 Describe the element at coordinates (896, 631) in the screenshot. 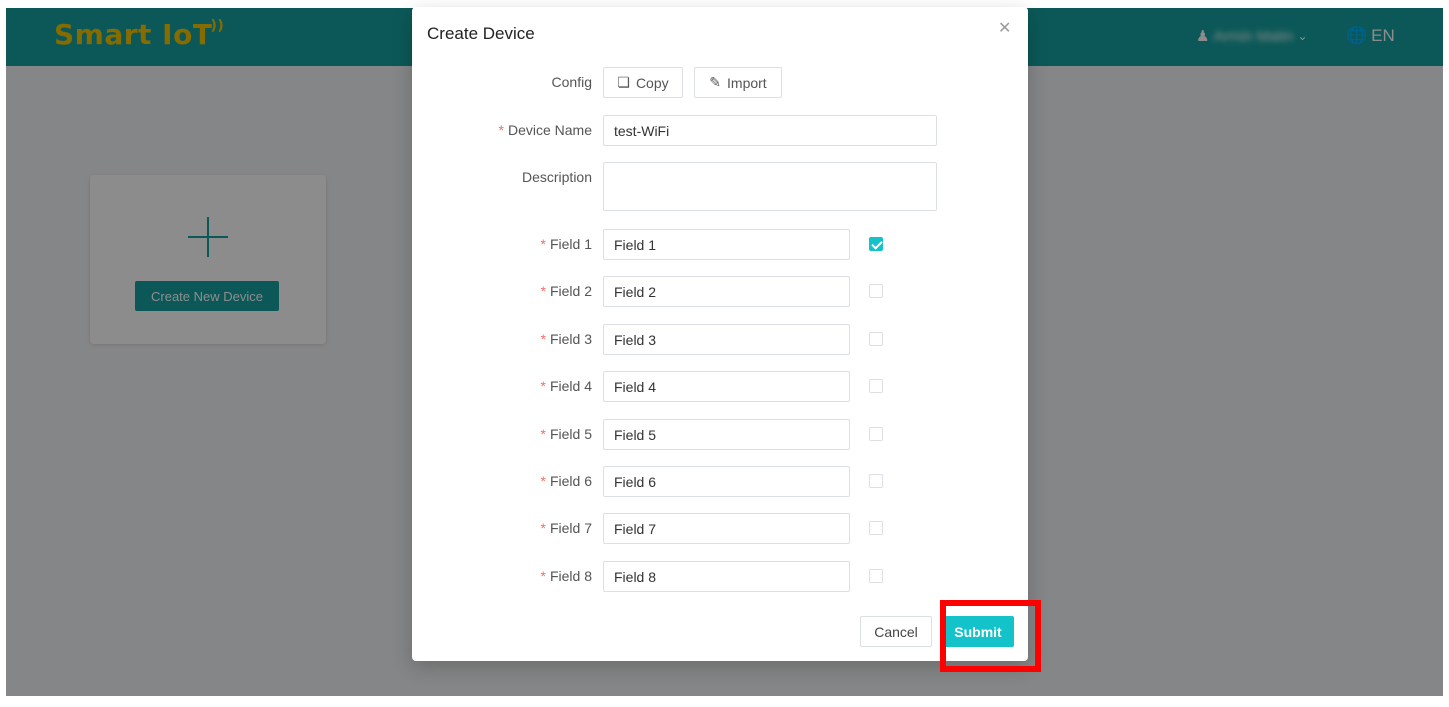

I see `cancel-button: Cancel` at that location.